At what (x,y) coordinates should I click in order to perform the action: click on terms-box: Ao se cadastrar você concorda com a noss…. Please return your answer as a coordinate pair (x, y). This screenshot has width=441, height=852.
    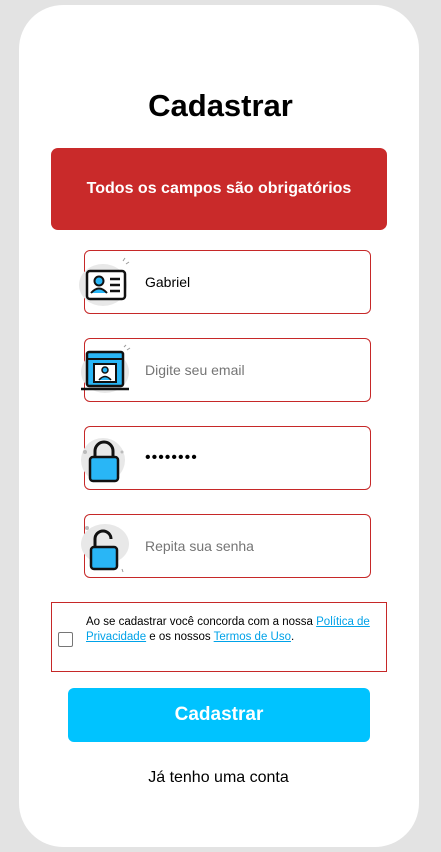
    Looking at the image, I should click on (219, 637).